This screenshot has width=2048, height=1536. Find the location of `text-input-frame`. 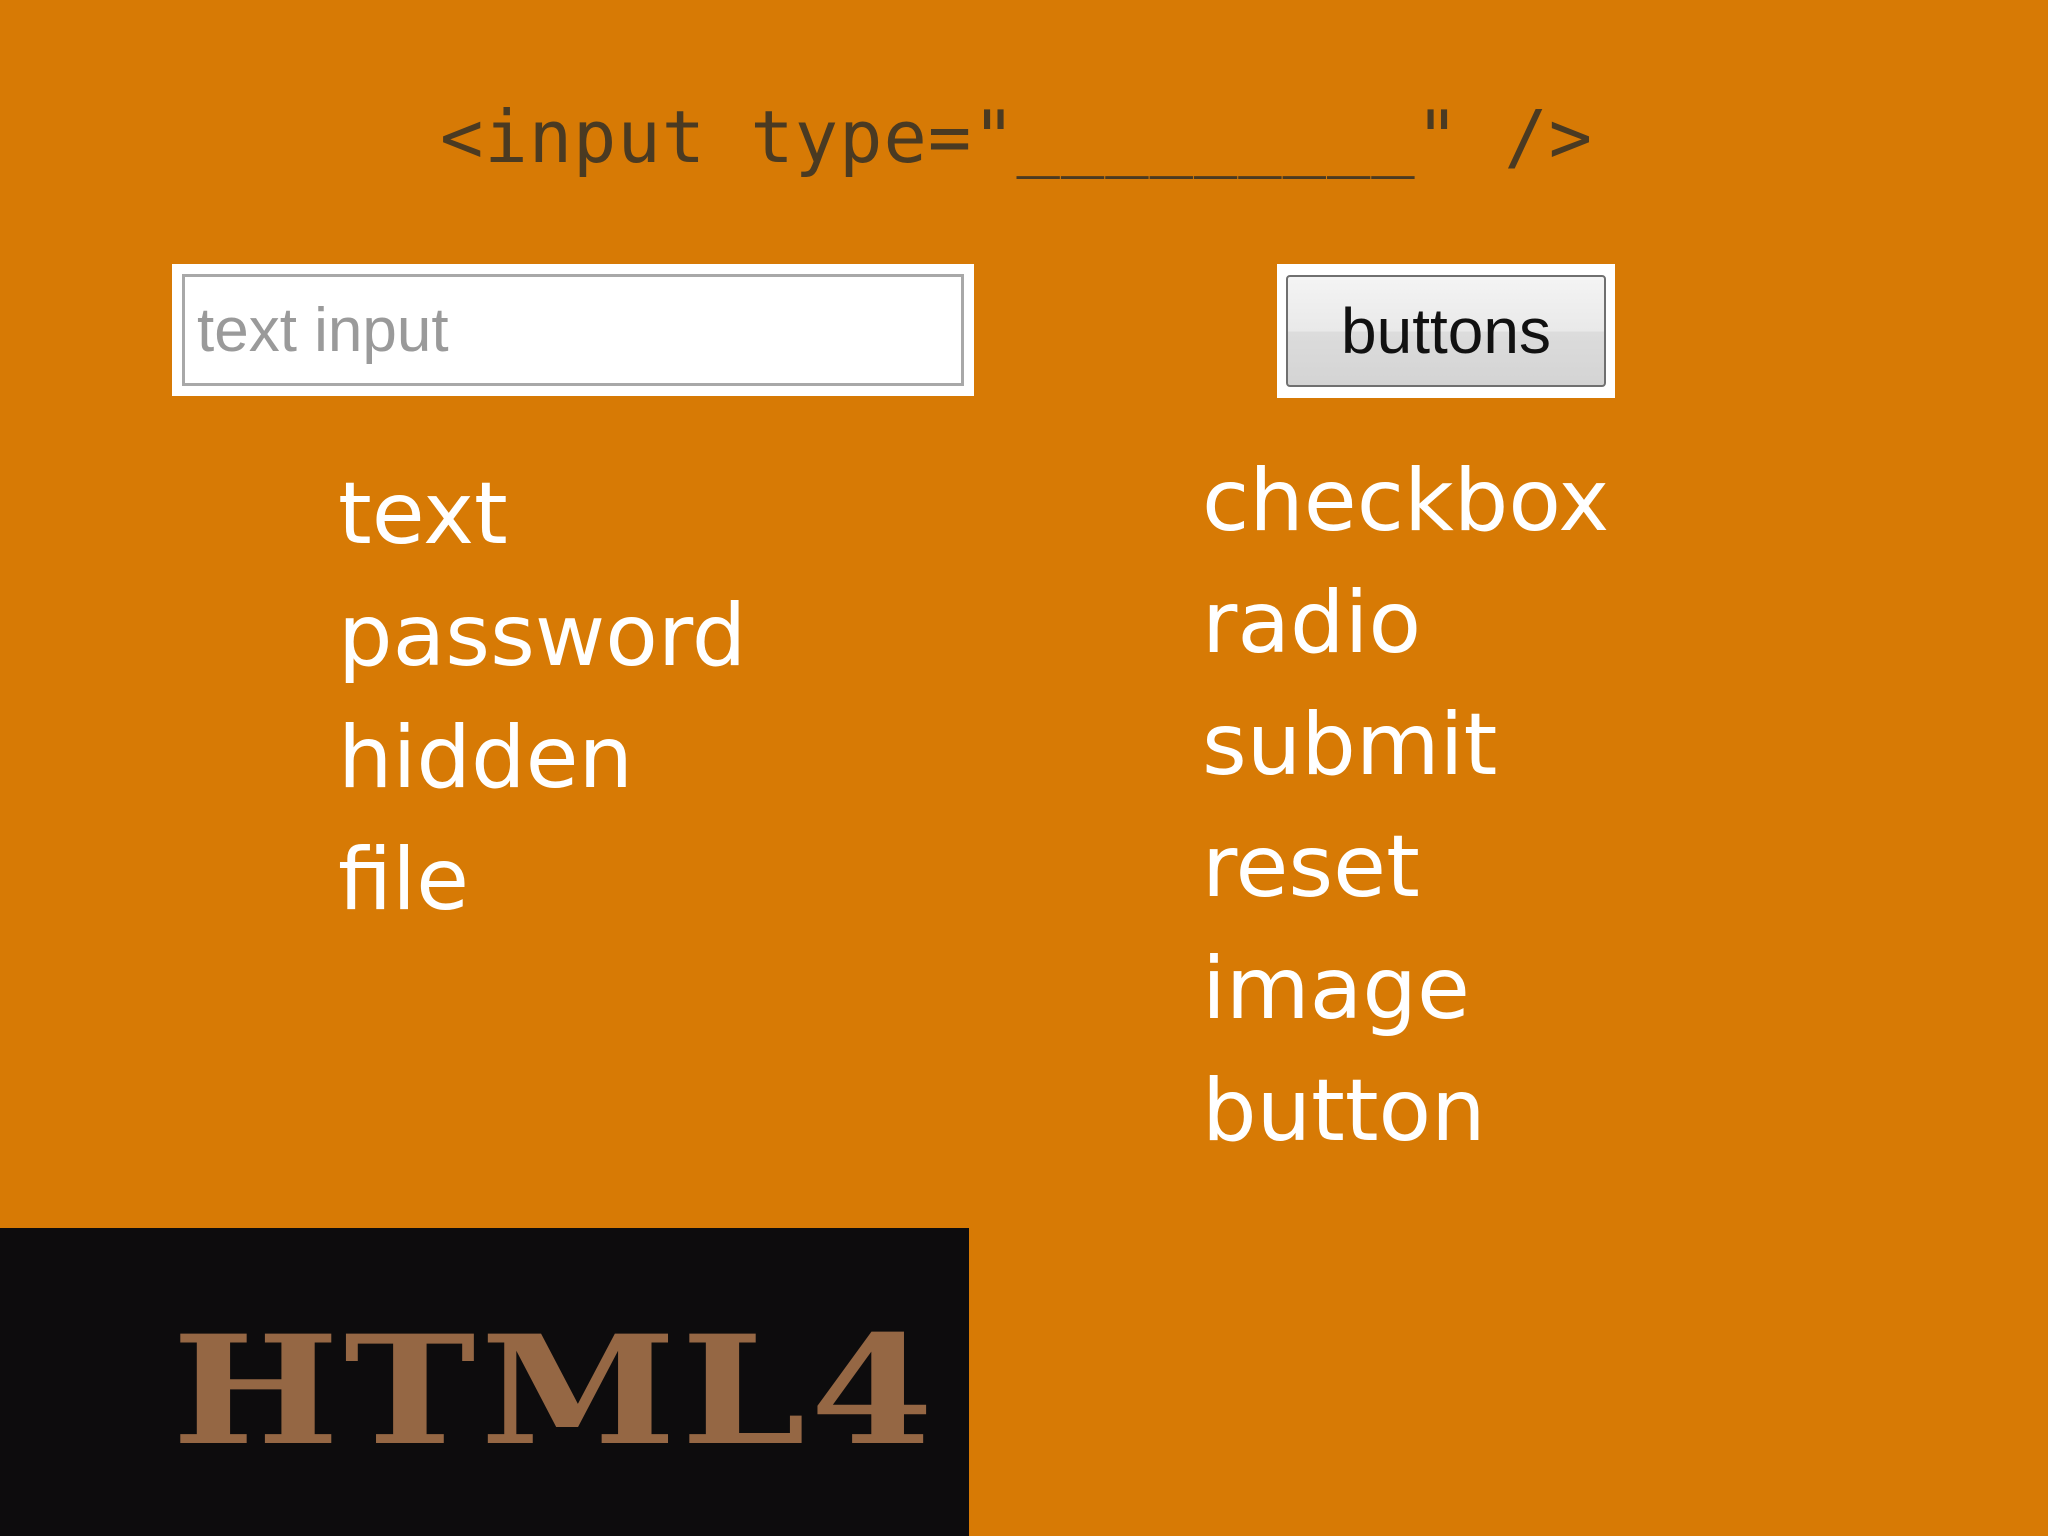

text-input-frame is located at coordinates (573, 330).